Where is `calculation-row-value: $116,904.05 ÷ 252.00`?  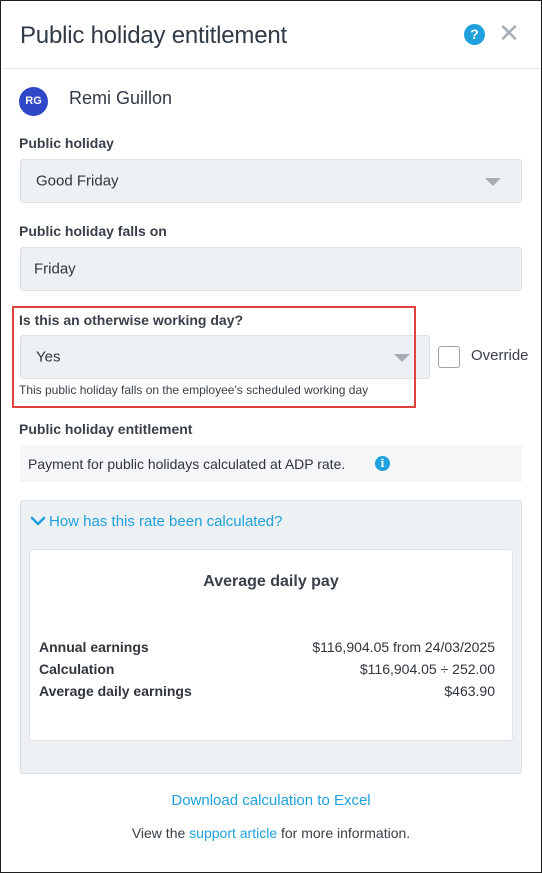
calculation-row-value: $116,904.05 ÷ 252.00 is located at coordinates (427, 669).